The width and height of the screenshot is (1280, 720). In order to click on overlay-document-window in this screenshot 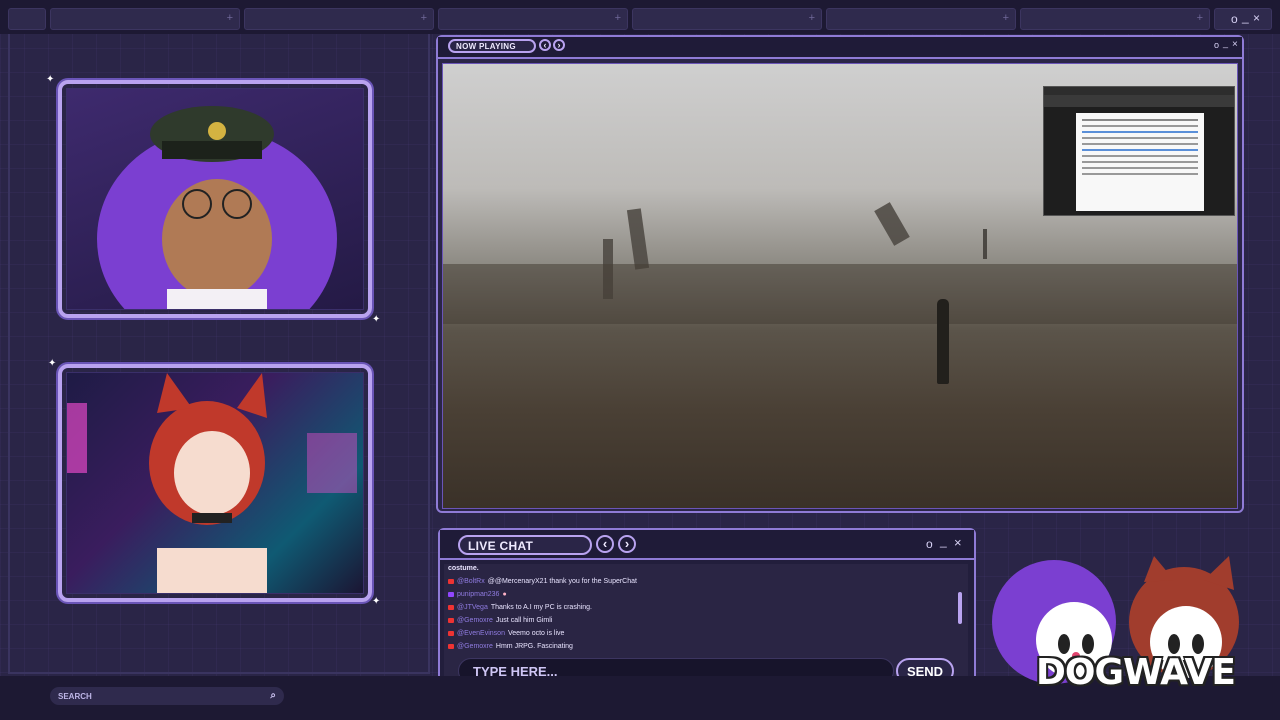, I will do `click(1139, 151)`.